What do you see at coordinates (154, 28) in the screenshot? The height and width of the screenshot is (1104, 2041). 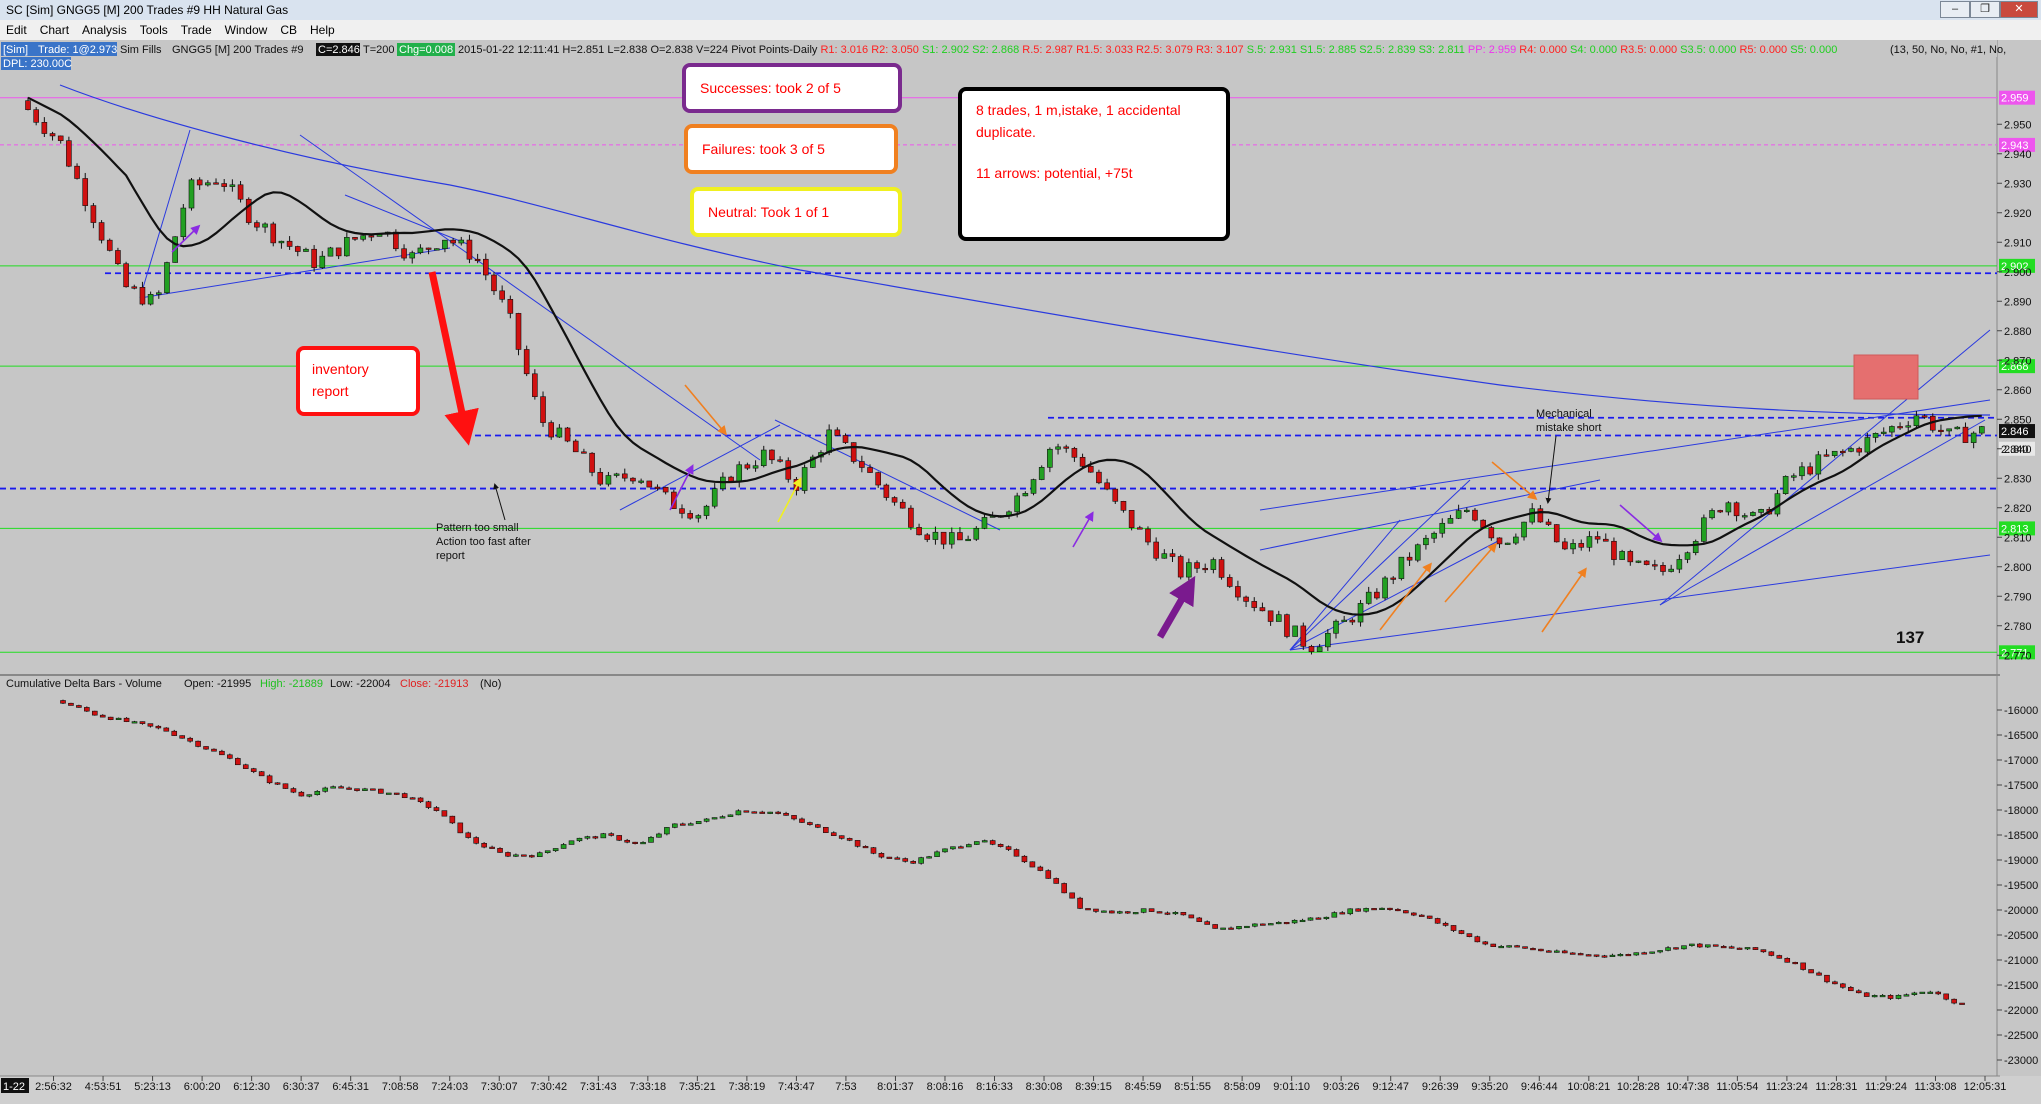 I see `menu-tools: Tools` at bounding box center [154, 28].